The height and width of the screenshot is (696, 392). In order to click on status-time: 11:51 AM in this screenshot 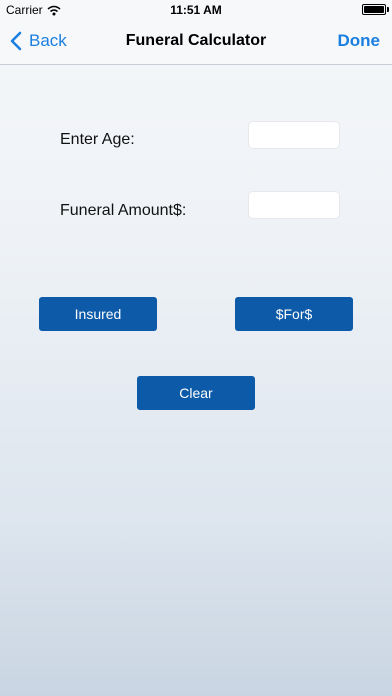, I will do `click(196, 10)`.